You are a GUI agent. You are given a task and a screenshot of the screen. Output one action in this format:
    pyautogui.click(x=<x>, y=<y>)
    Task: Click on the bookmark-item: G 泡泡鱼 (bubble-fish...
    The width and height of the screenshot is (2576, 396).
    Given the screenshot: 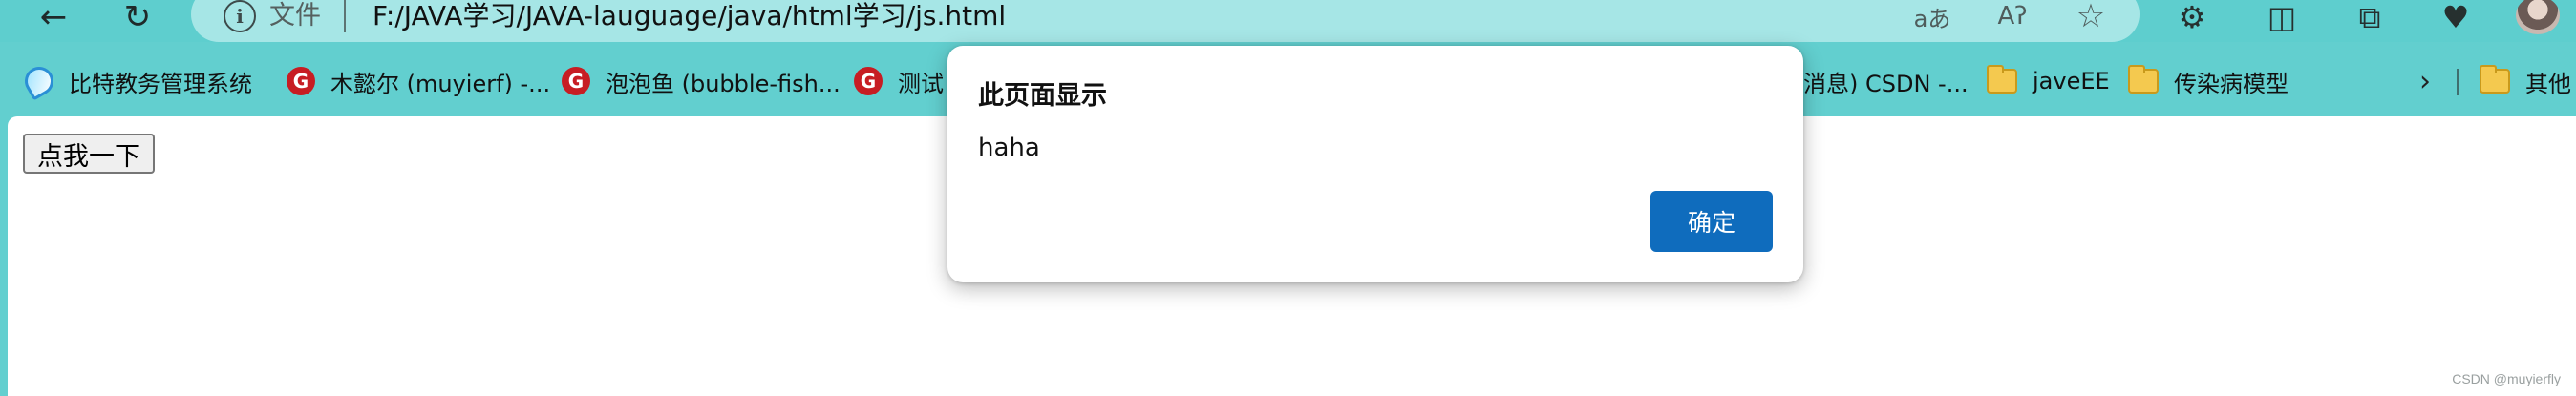 What is the action you would take?
    pyautogui.click(x=701, y=81)
    